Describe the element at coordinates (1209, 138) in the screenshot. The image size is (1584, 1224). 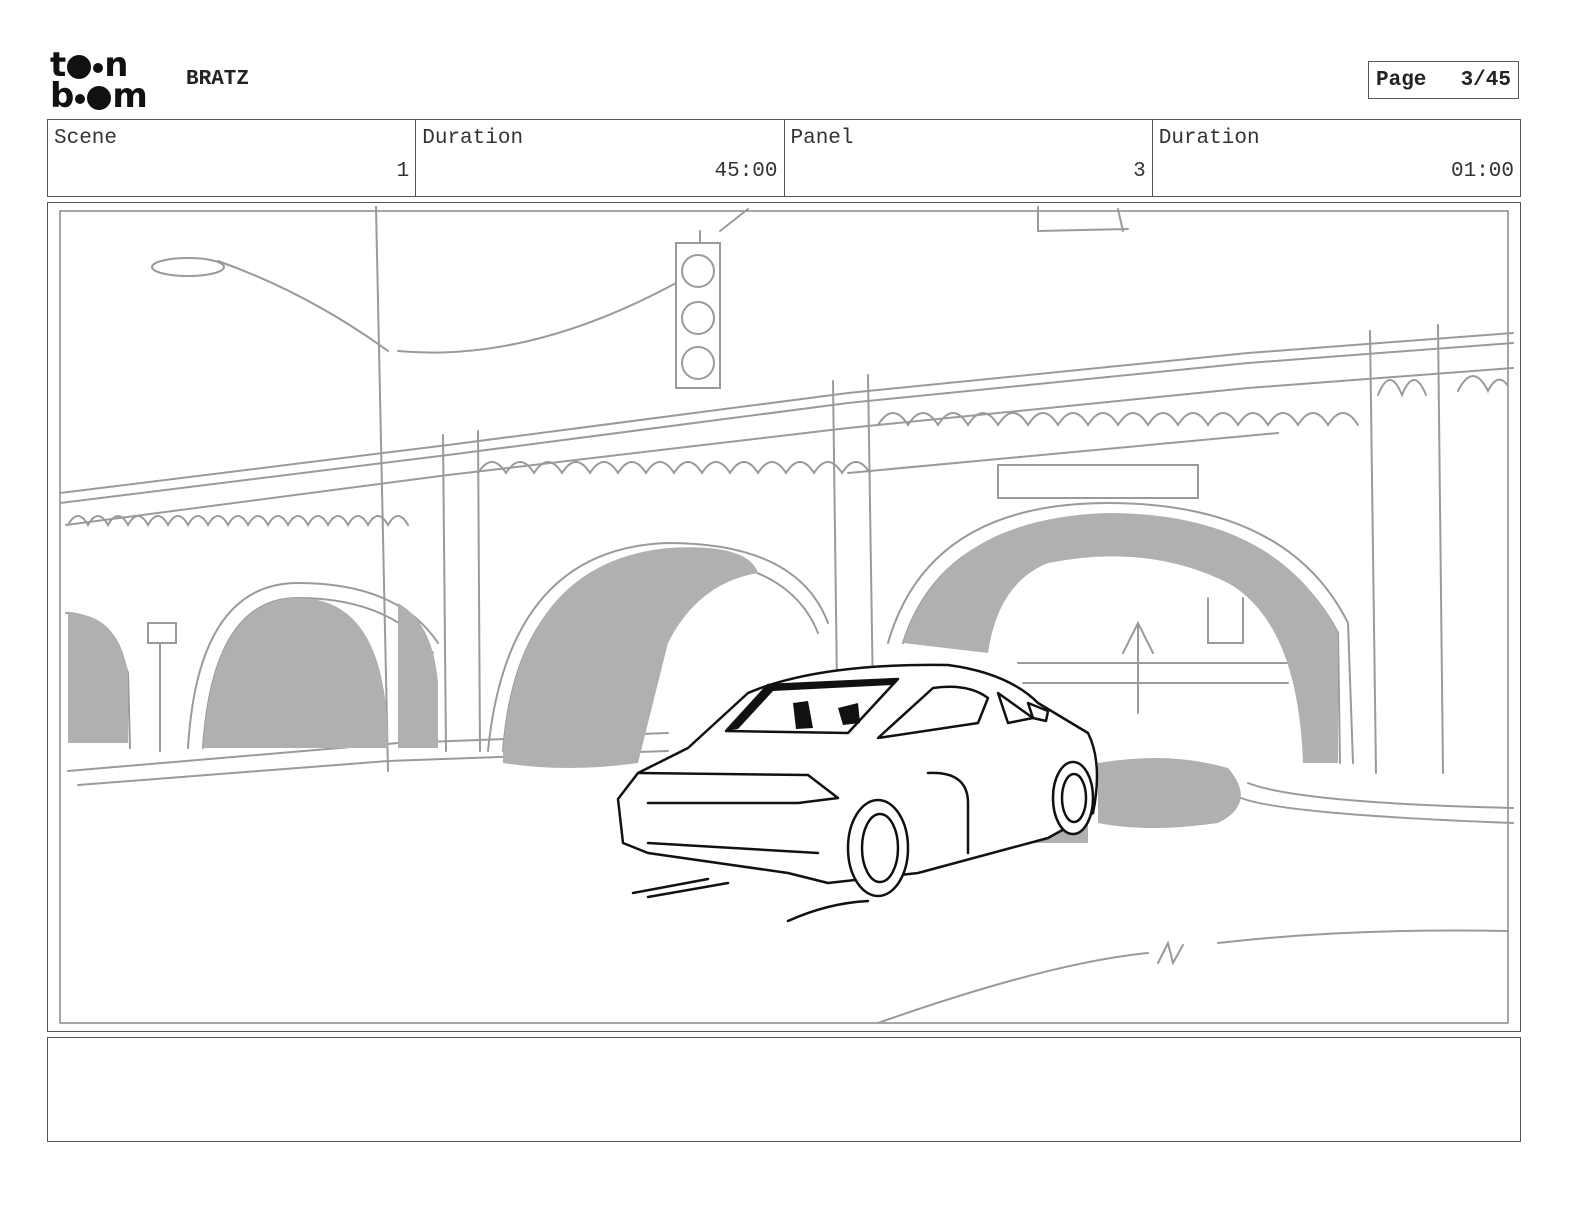
I see `panel-duration-label: Duration` at that location.